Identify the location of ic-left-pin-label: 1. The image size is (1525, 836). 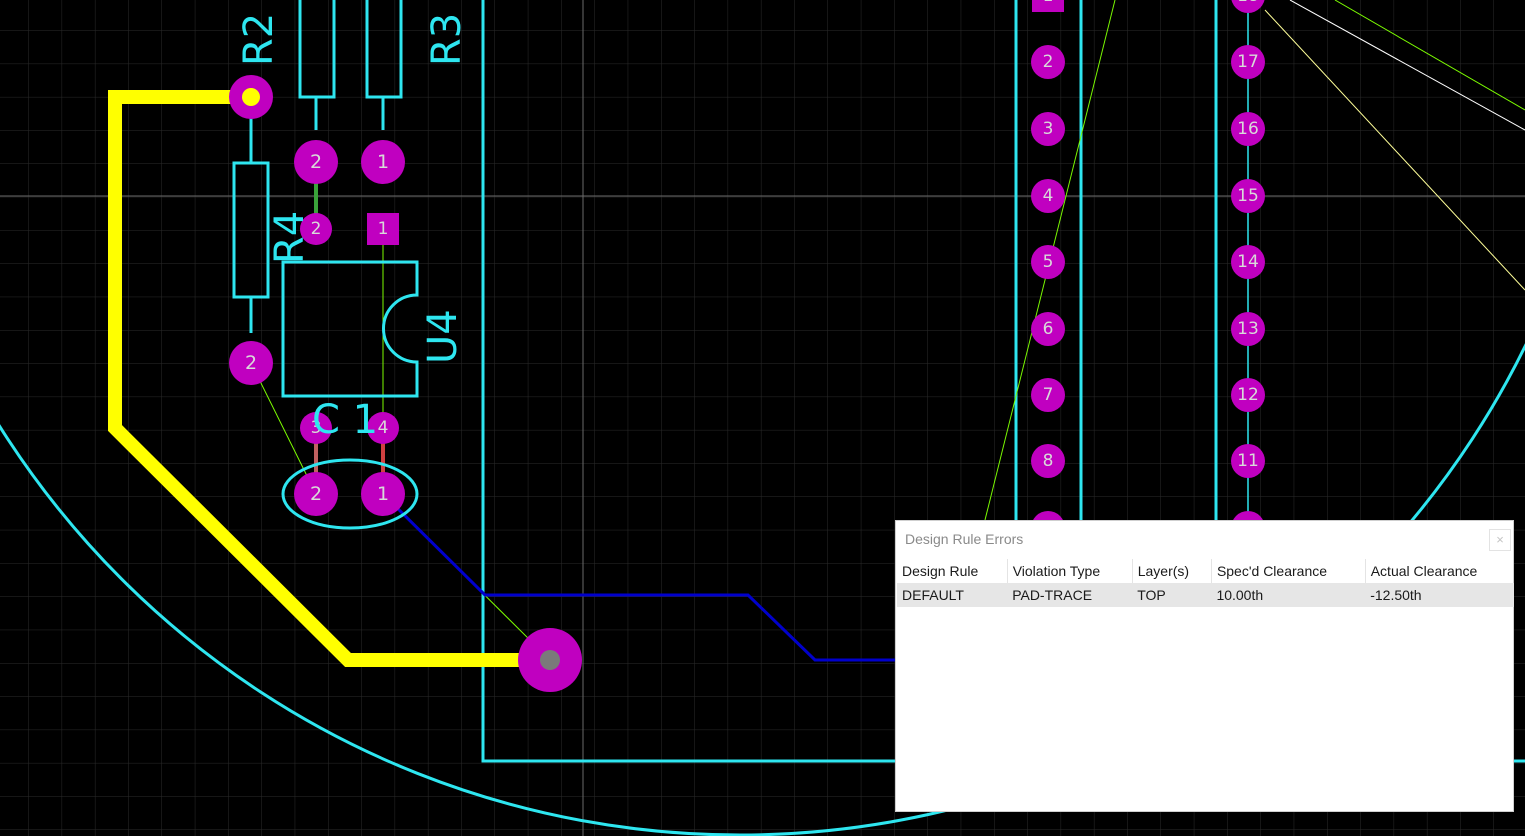
(1048, 3).